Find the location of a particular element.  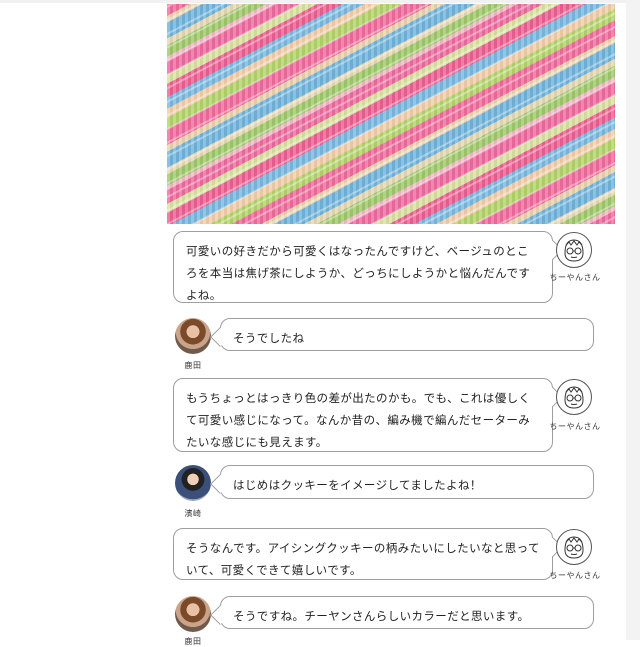

speaker-name: 濱崎 is located at coordinates (193, 513).